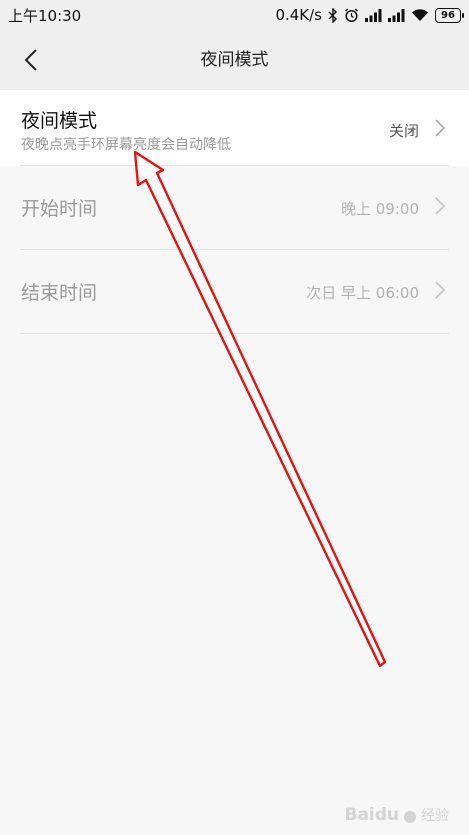 The width and height of the screenshot is (469, 835). What do you see at coordinates (298, 15) in the screenshot?
I see `network-speed: 0.4K/s` at bounding box center [298, 15].